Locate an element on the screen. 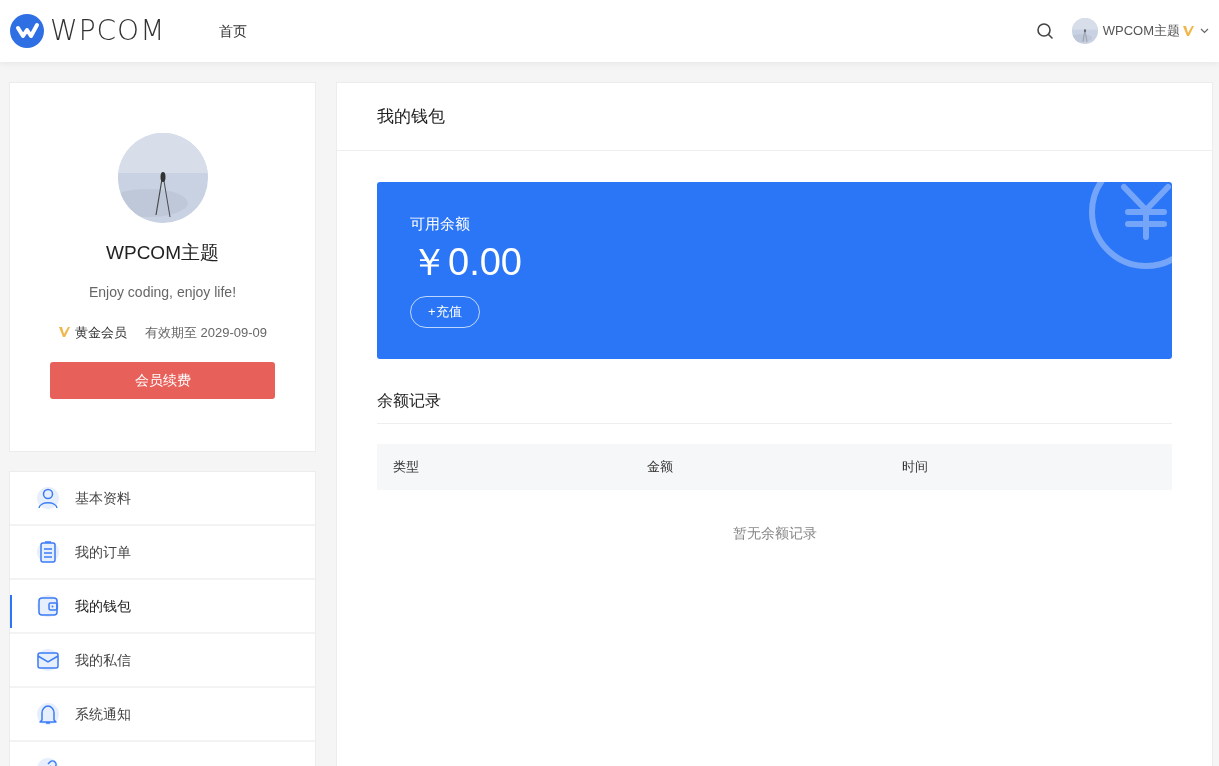  clipboard-icon is located at coordinates (48, 552).